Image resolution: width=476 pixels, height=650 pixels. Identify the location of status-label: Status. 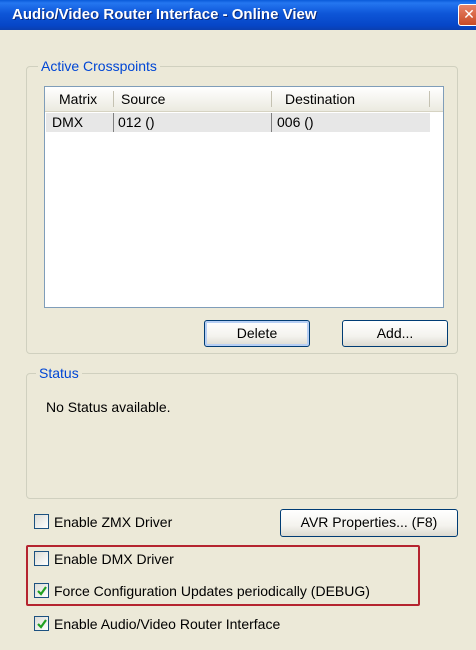
(59, 373).